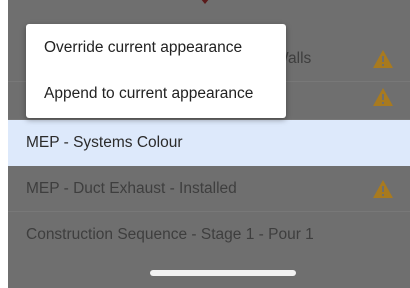 Image resolution: width=410 pixels, height=288 pixels. I want to click on list-item-label: Construction Sequence - Stage 1 - Pour 1, so click(170, 234).